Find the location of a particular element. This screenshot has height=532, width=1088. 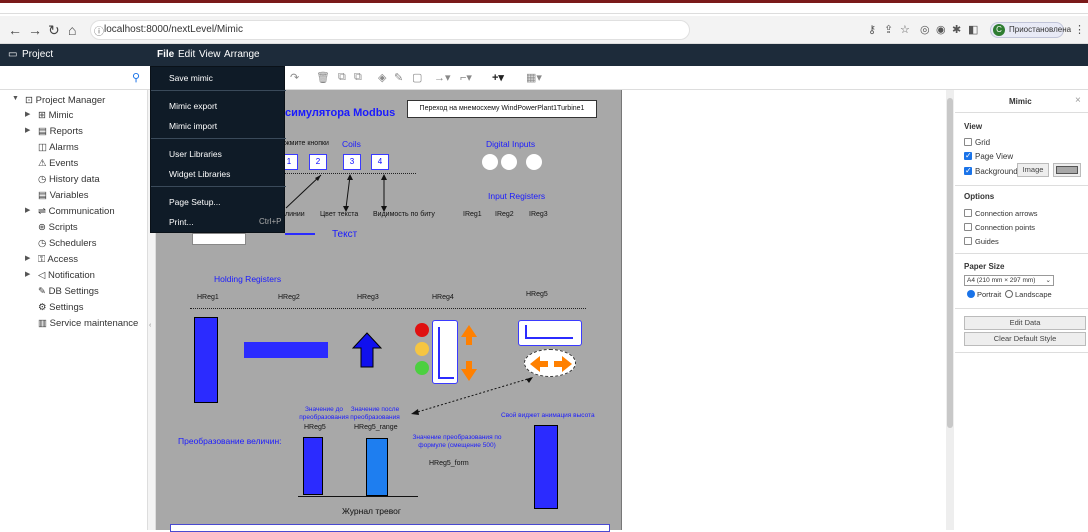

left-right-arrows-icon is located at coordinates (551, 364).